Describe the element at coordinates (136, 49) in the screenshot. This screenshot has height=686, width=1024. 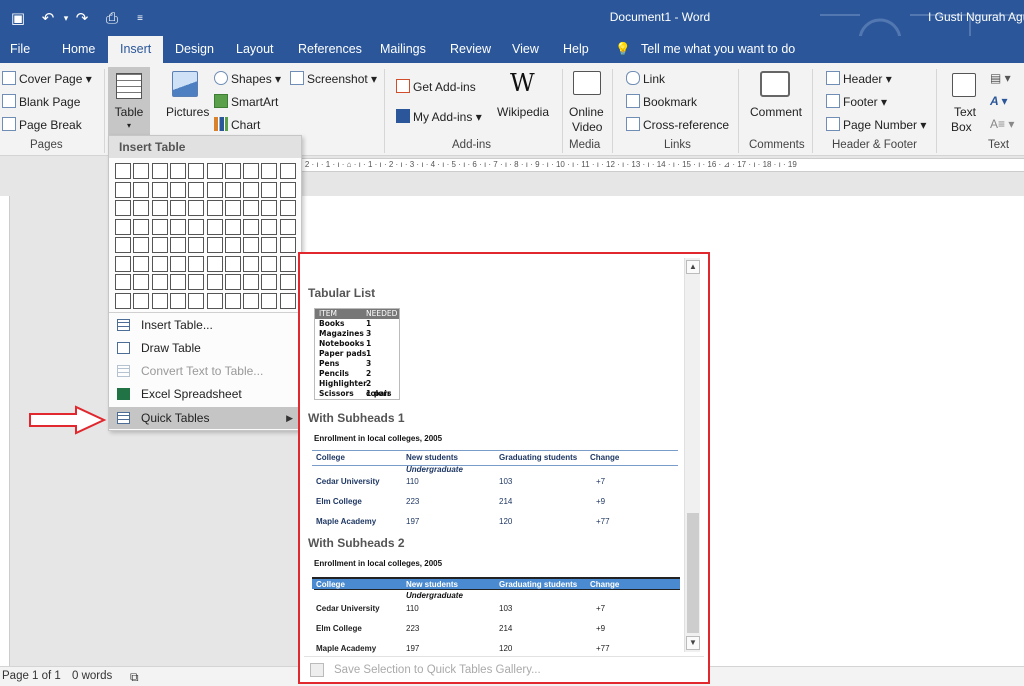
I see `tab-insert: Insert` at that location.